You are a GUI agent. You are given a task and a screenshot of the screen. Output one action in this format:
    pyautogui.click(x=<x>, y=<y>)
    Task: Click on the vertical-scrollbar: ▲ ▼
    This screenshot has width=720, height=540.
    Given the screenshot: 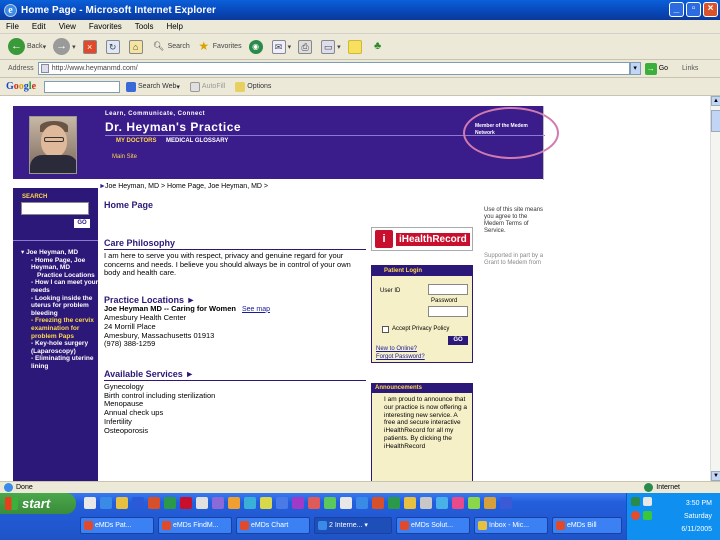 What is the action you would take?
    pyautogui.click(x=715, y=288)
    